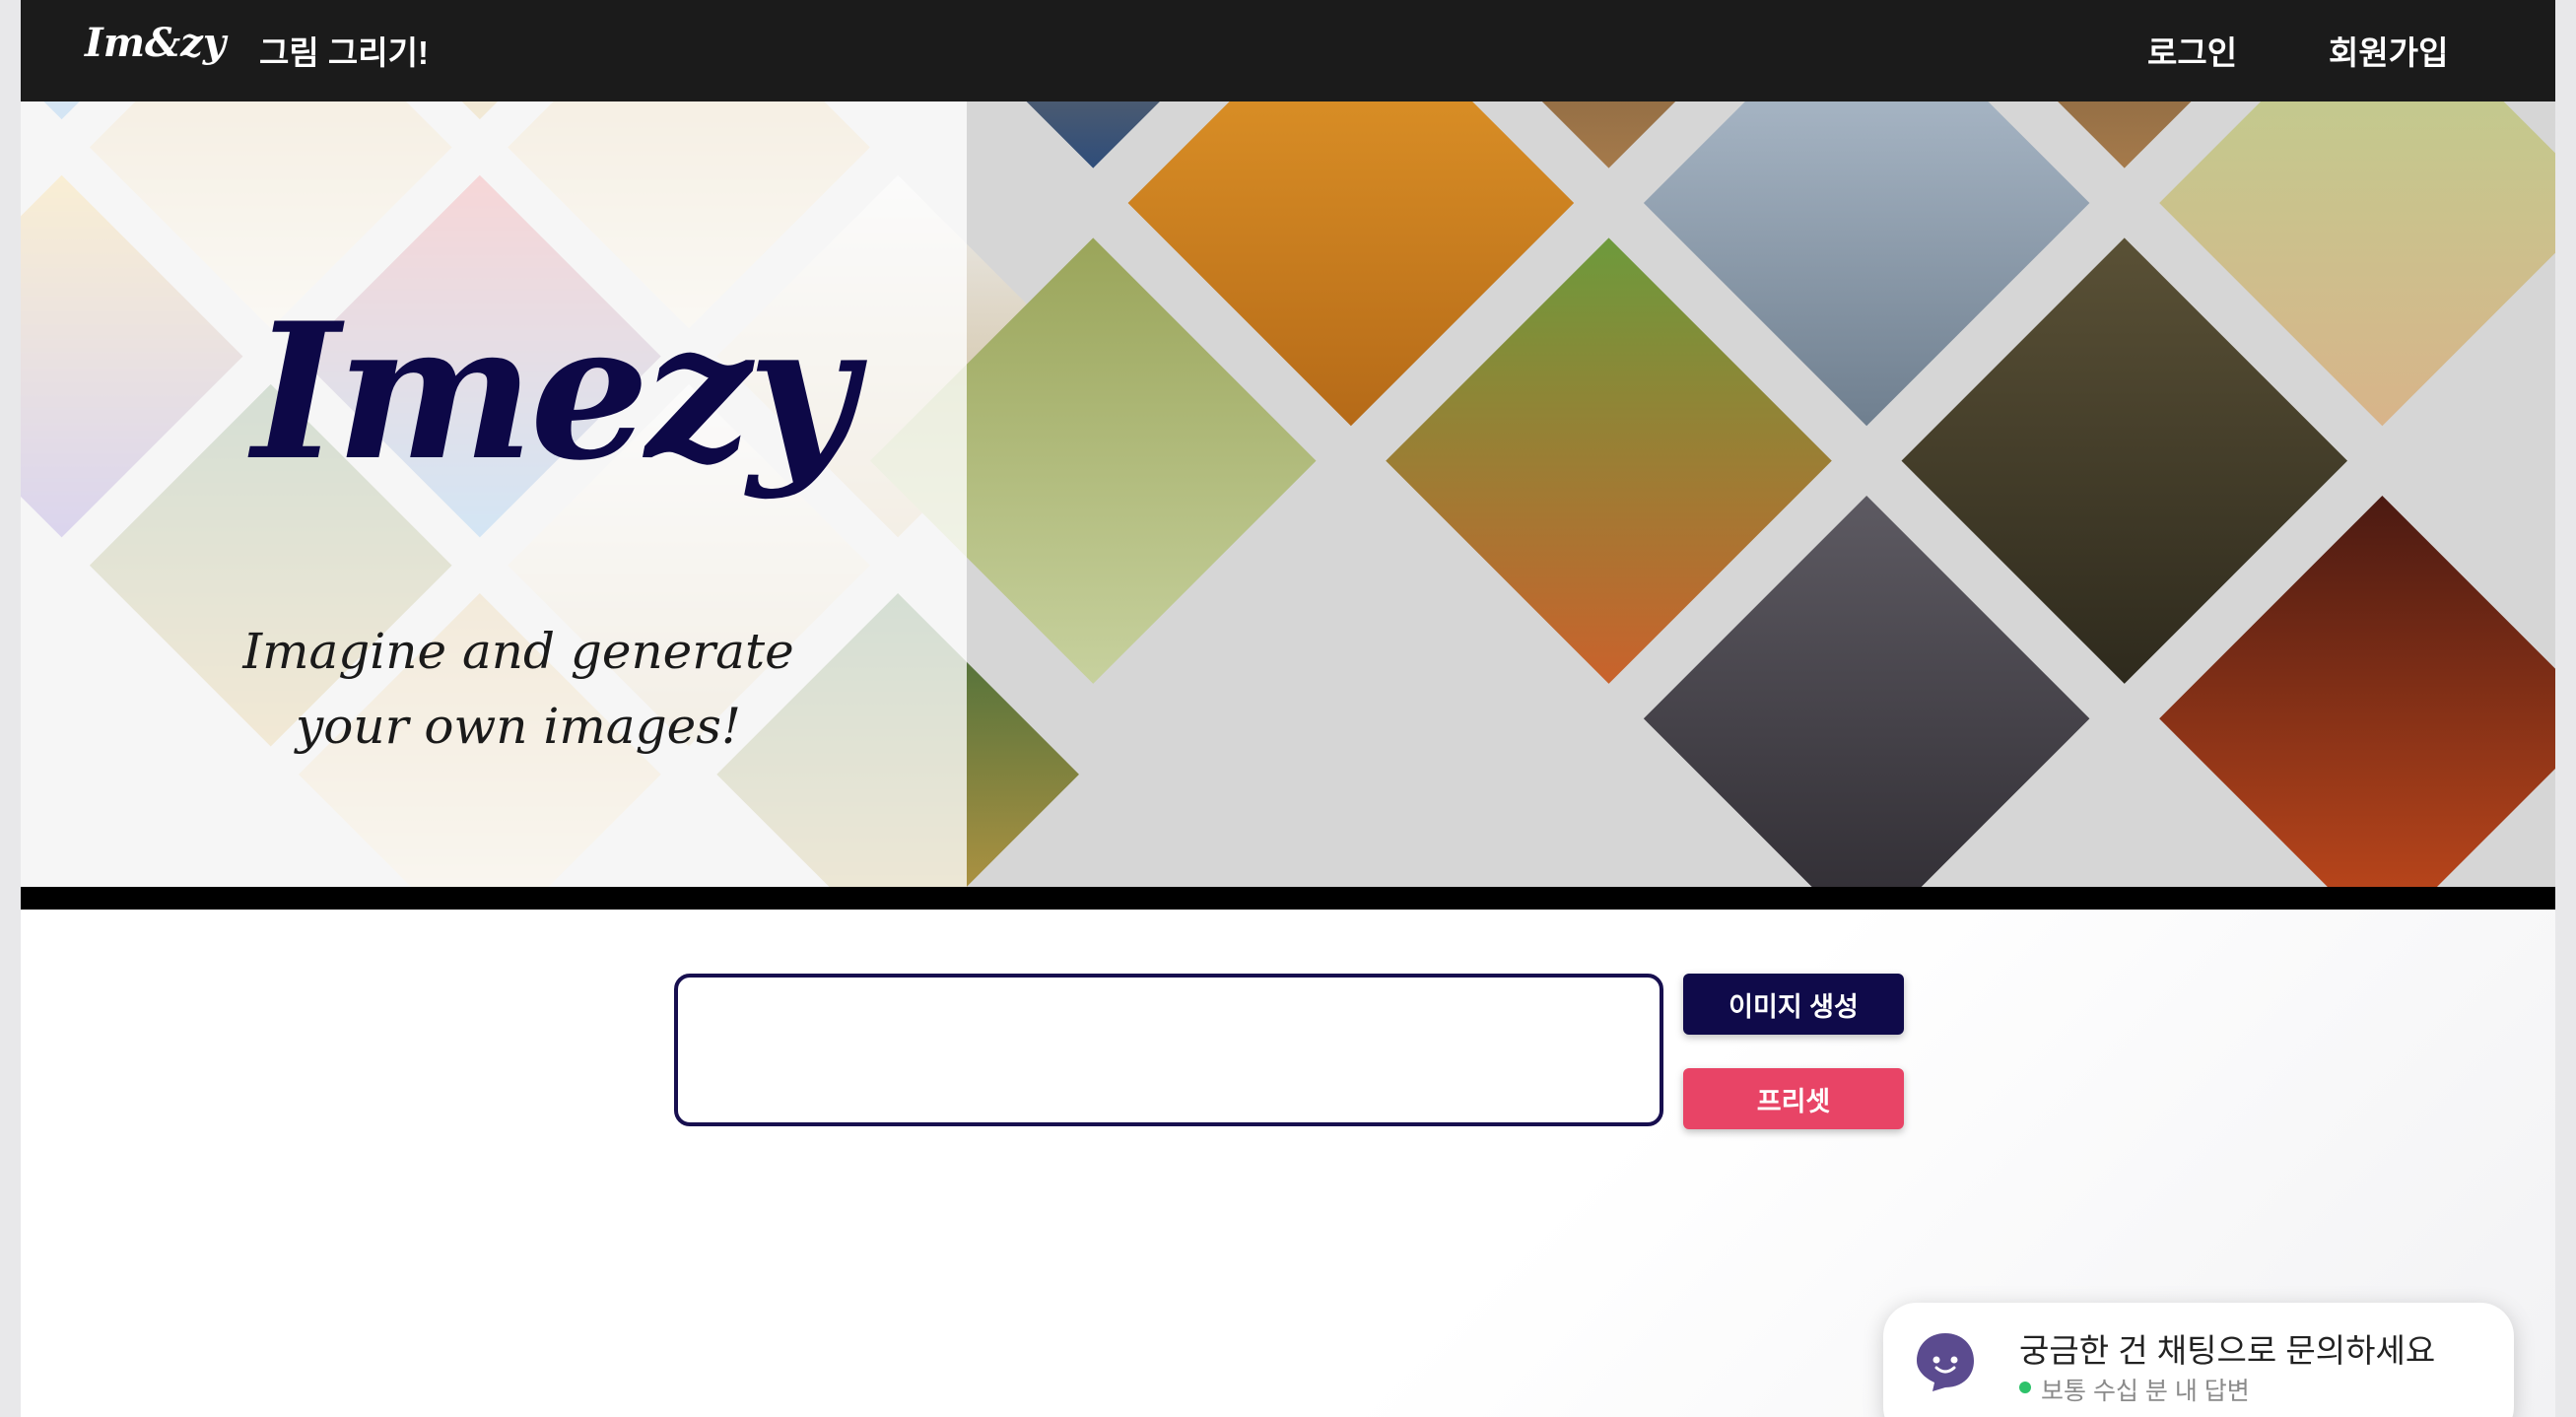 This screenshot has width=2576, height=1417. I want to click on chat-bubble-icon, so click(1945, 1362).